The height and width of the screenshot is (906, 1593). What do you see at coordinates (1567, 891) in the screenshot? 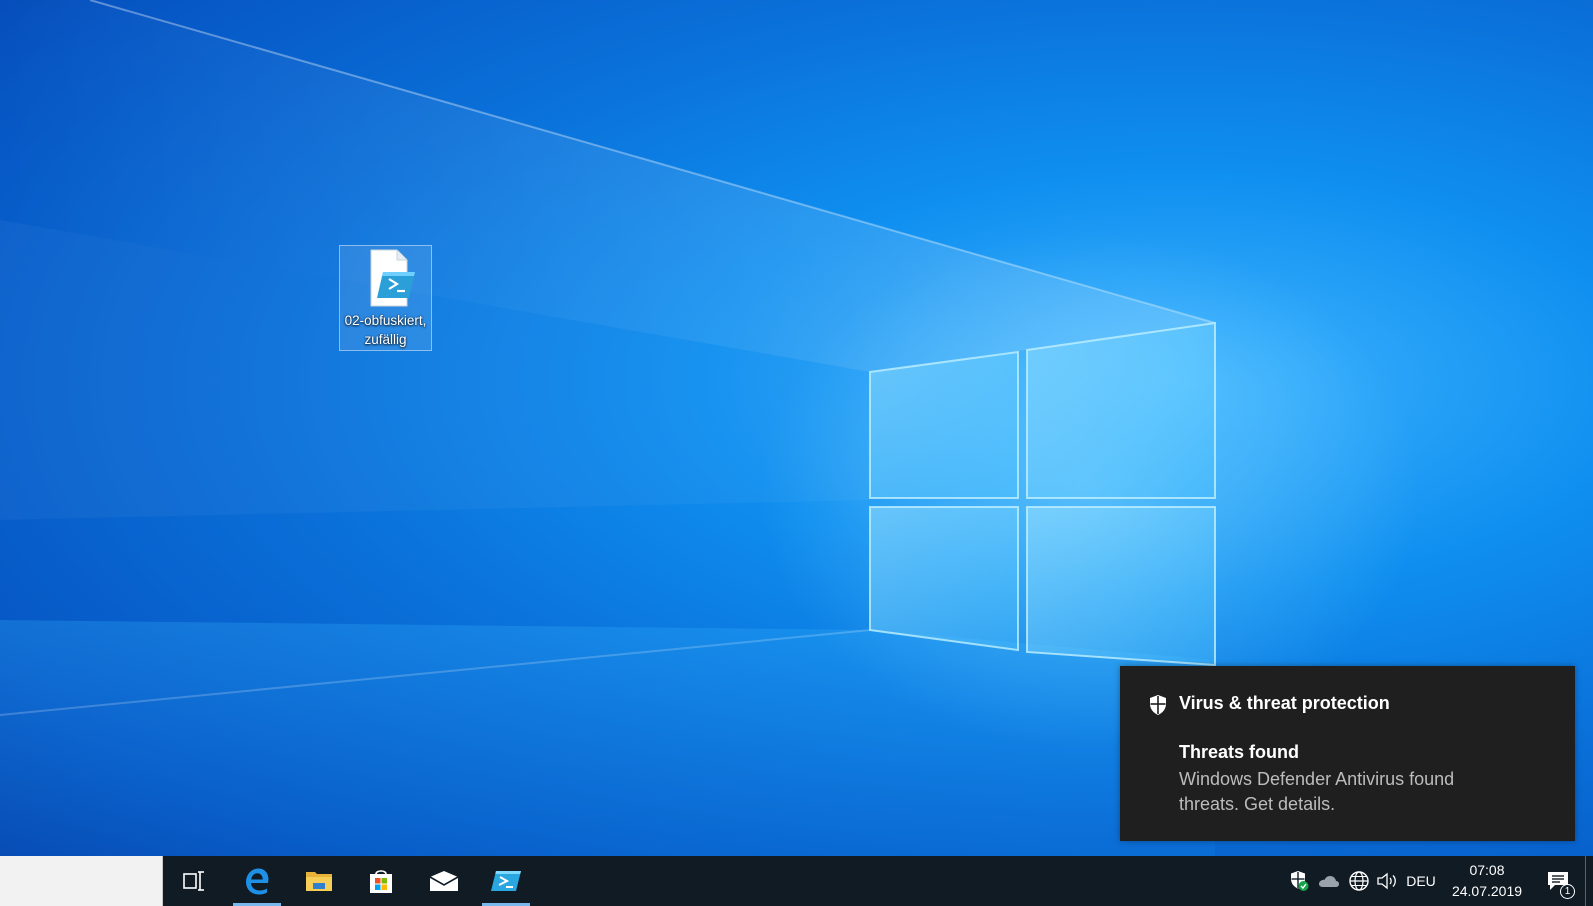
I see `notification-count-badge: 1` at bounding box center [1567, 891].